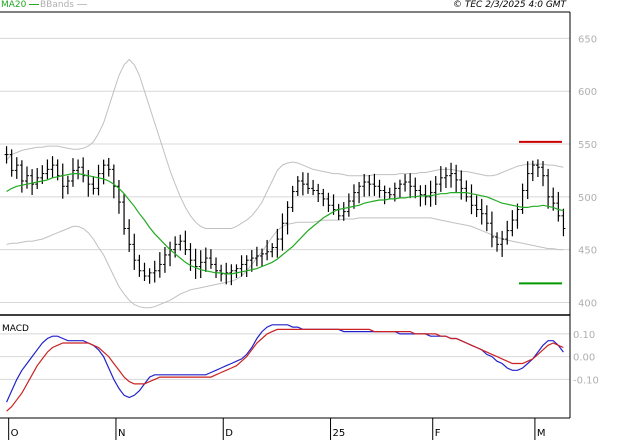 Image resolution: width=627 pixels, height=440 pixels. I want to click on x-tick-label: O, so click(15, 433).